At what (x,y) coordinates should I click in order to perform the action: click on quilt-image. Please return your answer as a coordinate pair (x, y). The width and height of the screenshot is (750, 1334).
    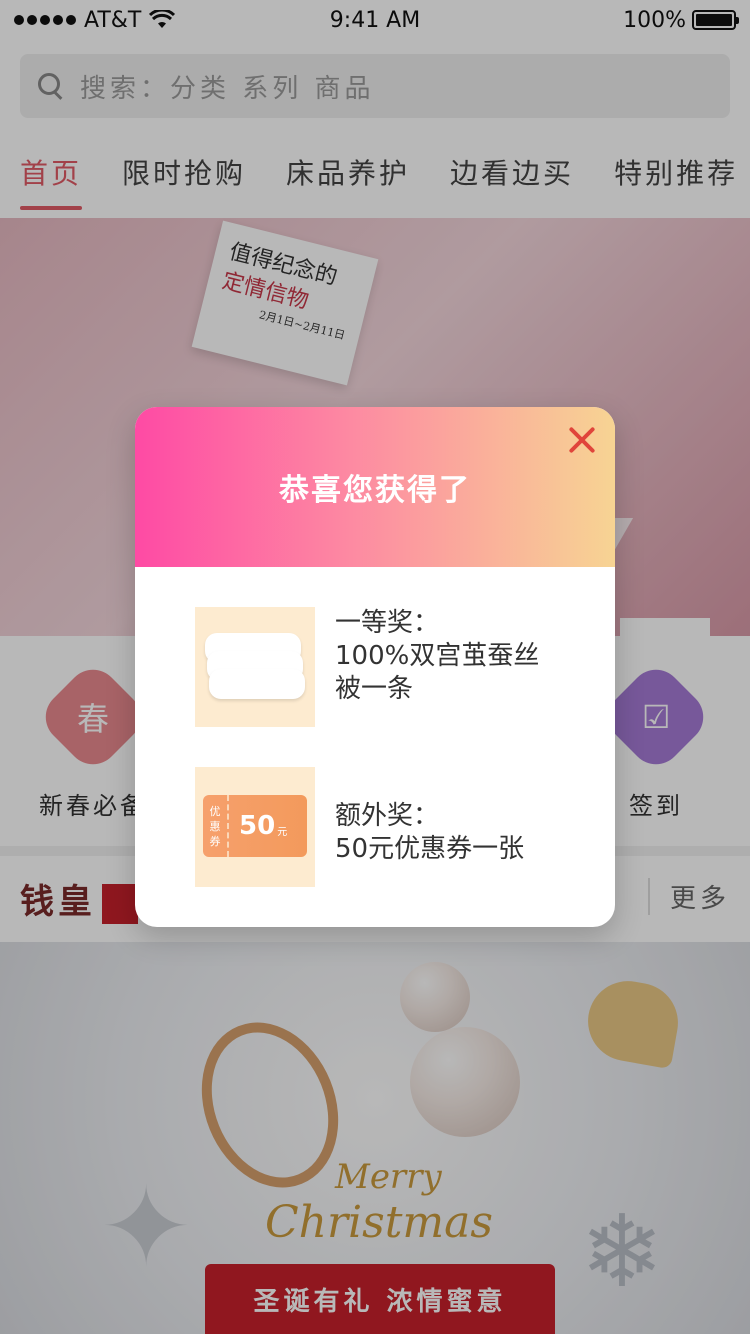
    Looking at the image, I should click on (255, 668).